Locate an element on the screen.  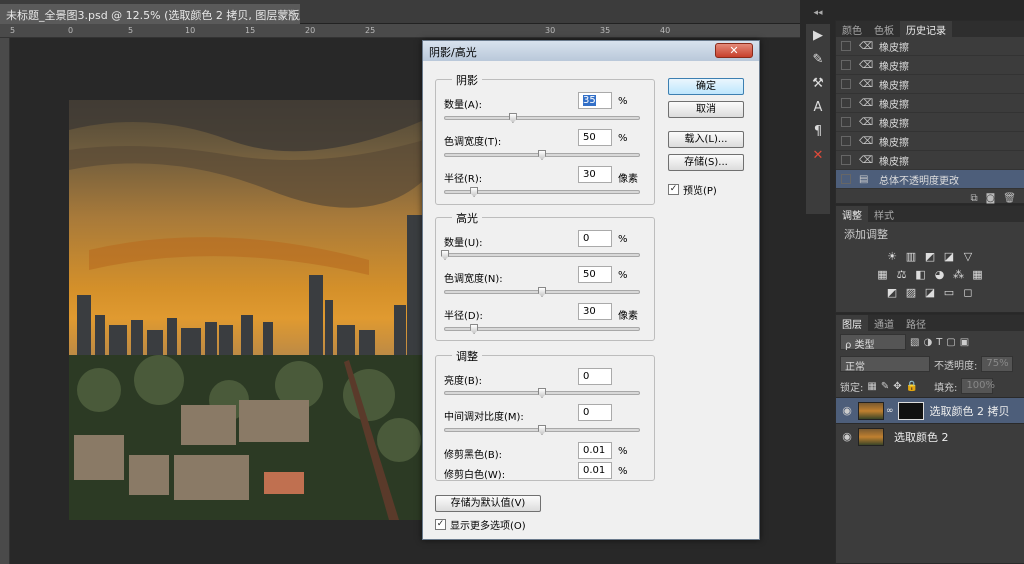
shadows-tonal-width-slider is located at coordinates (542, 155).